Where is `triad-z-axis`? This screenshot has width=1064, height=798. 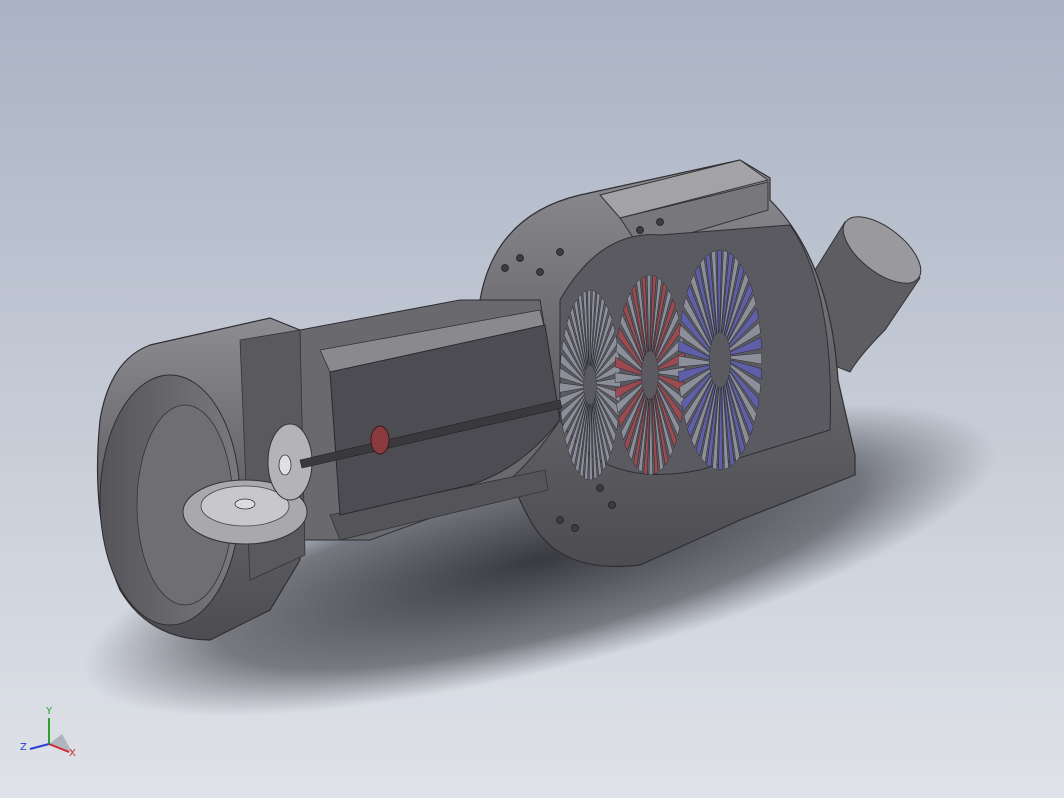 triad-z-axis is located at coordinates (39, 746).